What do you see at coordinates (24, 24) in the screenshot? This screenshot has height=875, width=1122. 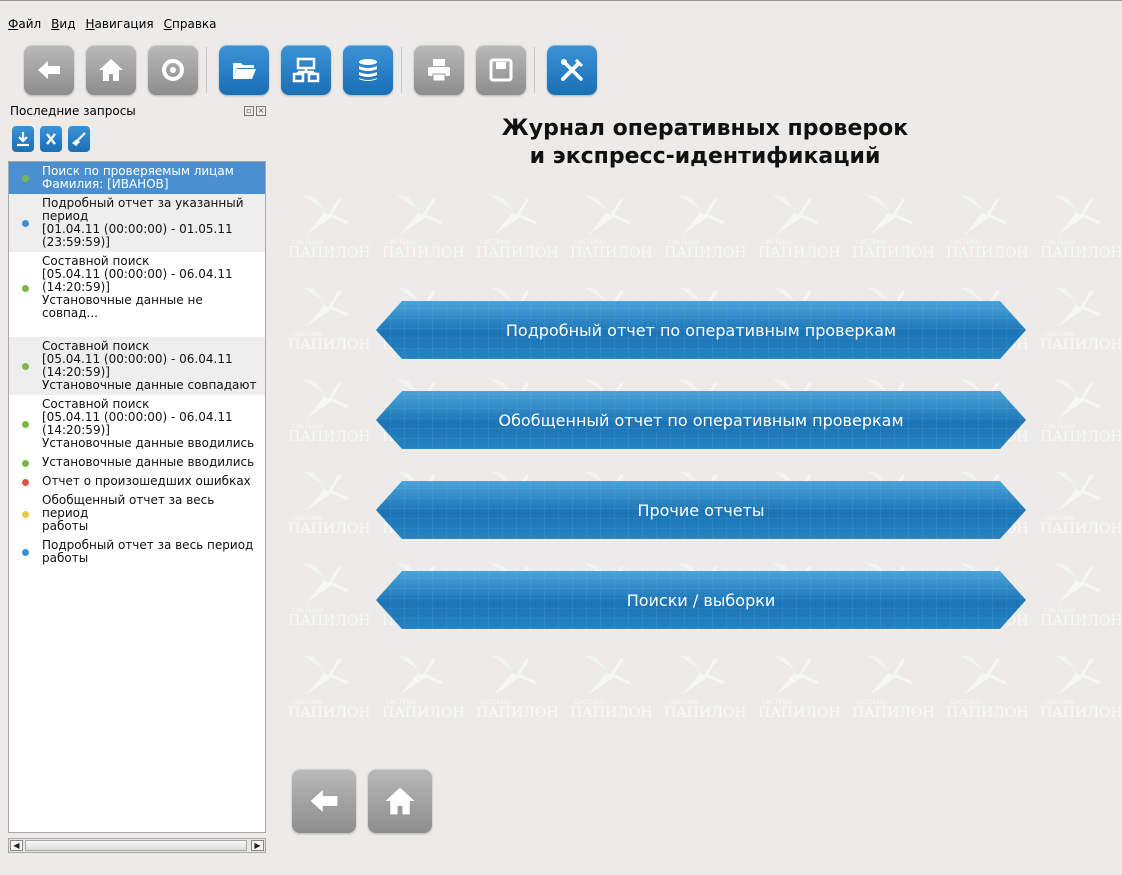 I see `menu-file: Файл` at bounding box center [24, 24].